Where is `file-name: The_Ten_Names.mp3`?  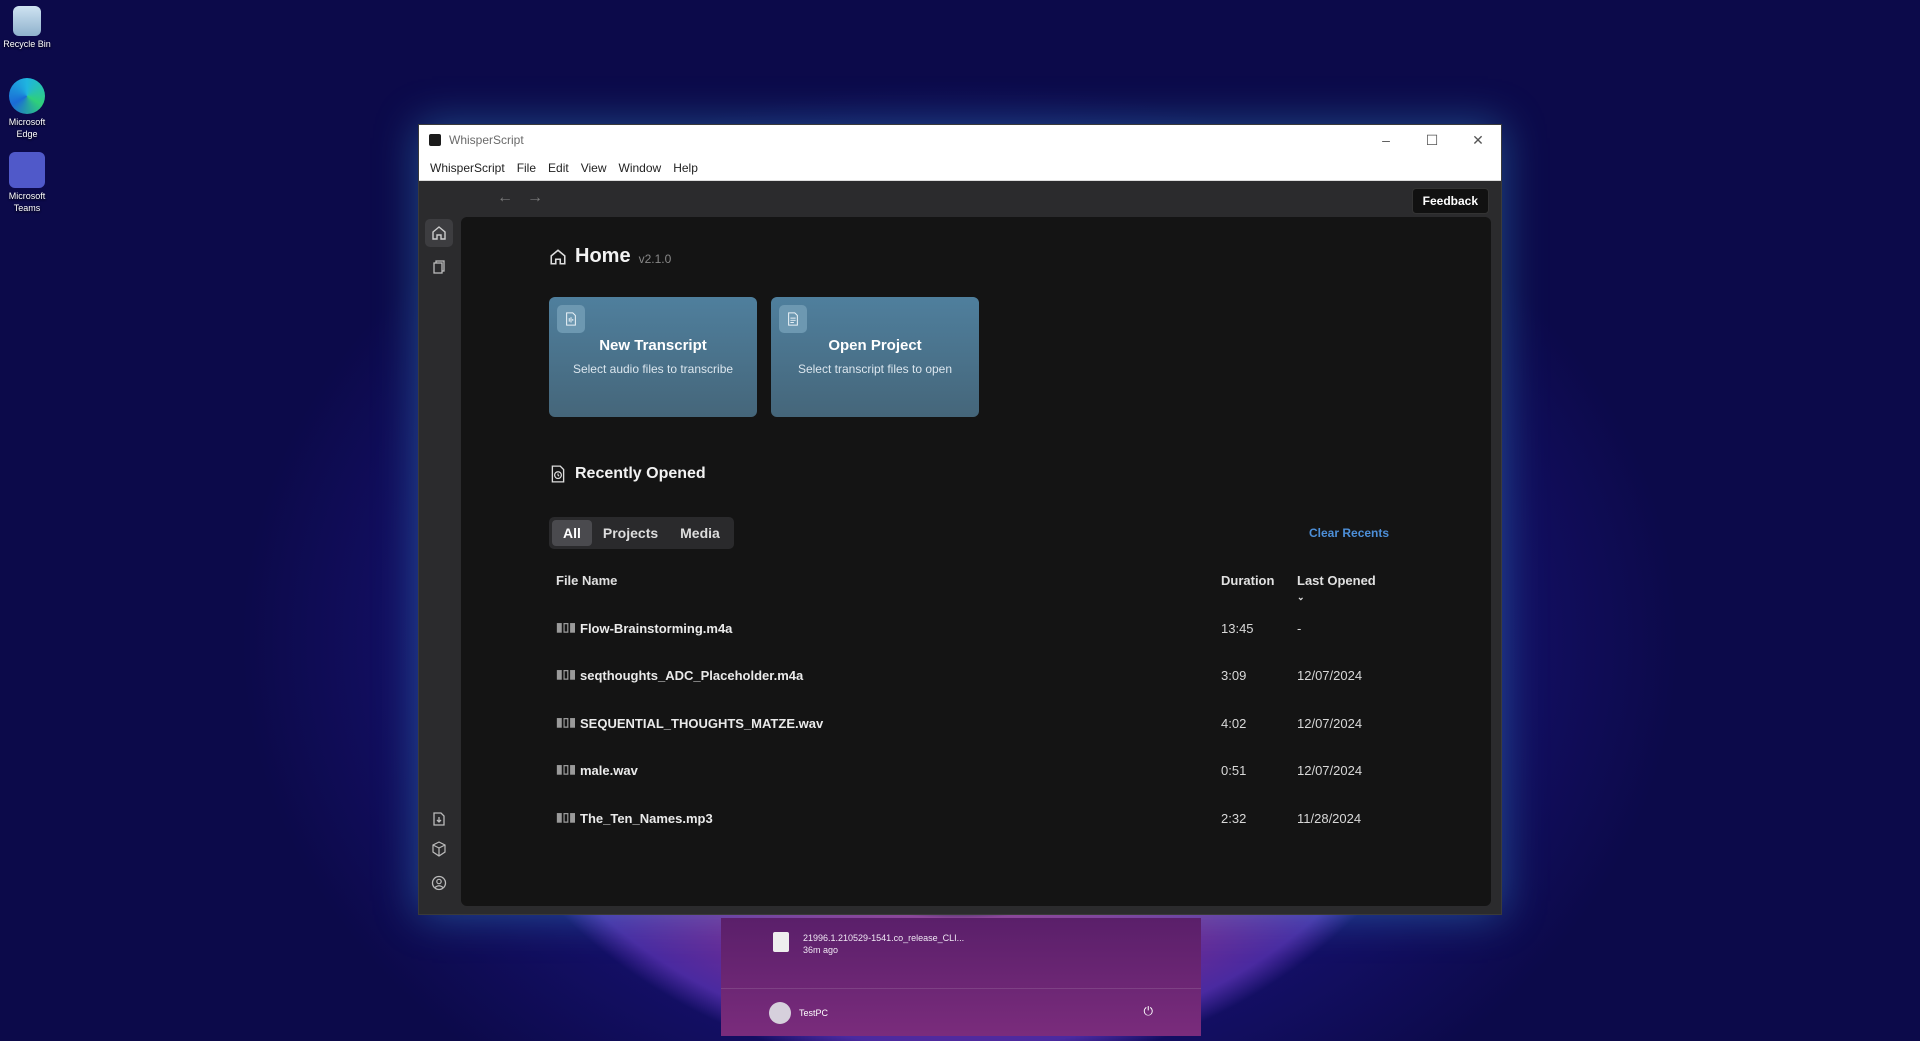 file-name: The_Ten_Names.mp3 is located at coordinates (646, 818).